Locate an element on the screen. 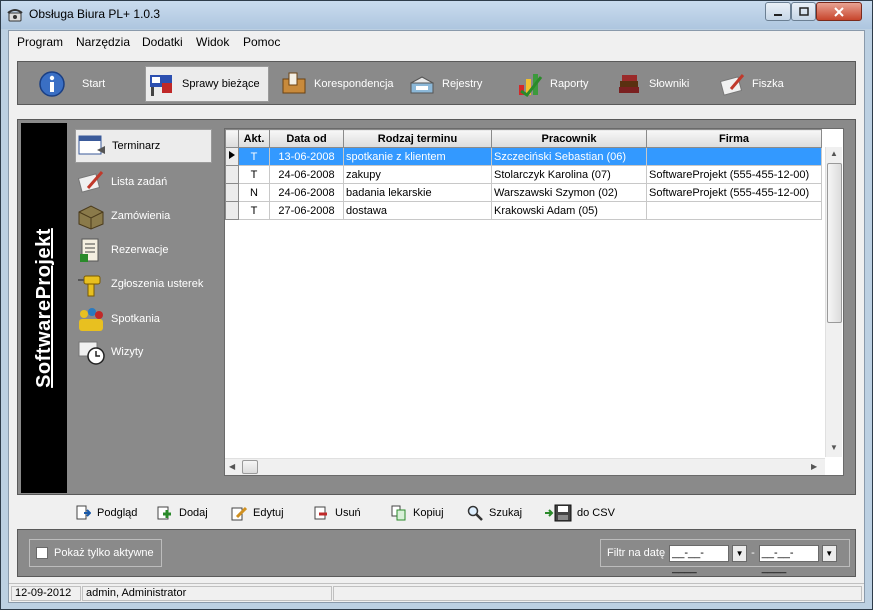 The image size is (873, 610). cell-type: badania lekarskie is located at coordinates (417, 192).